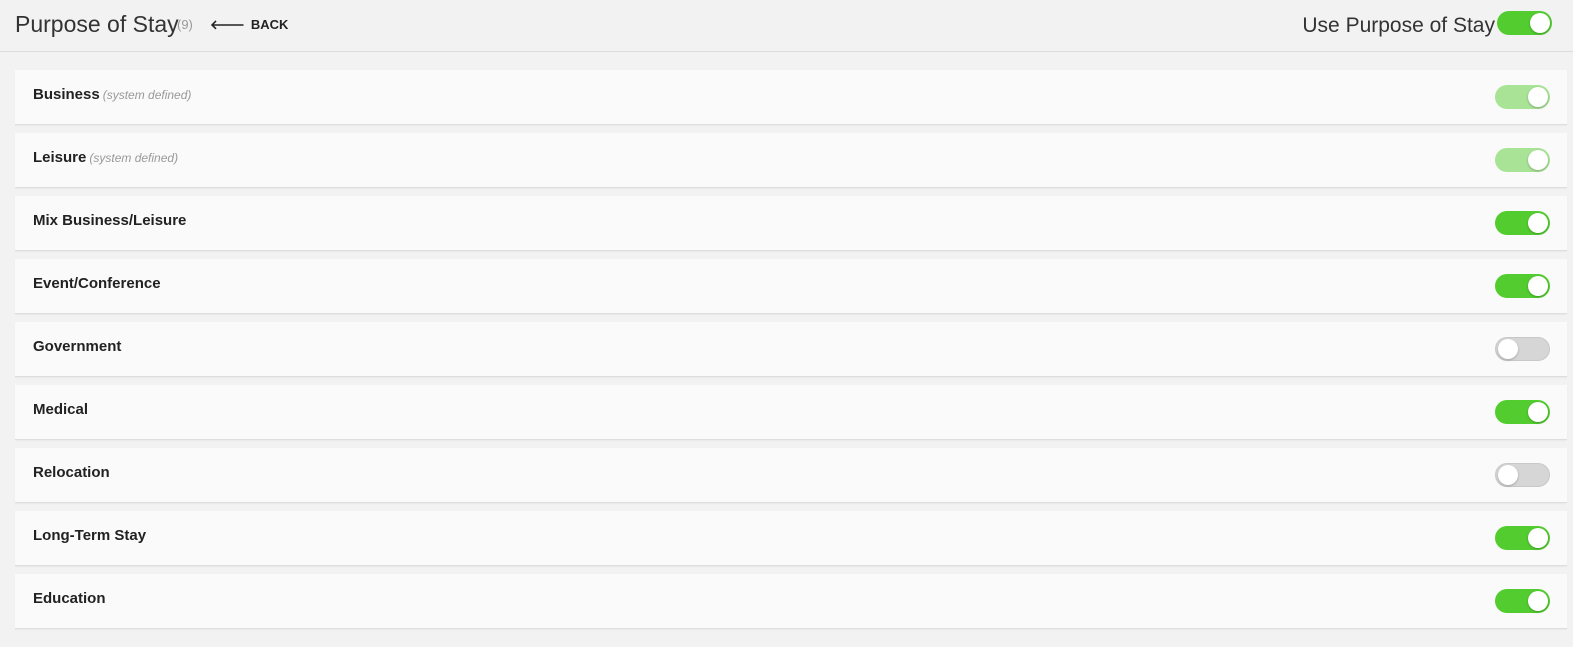  I want to click on list-item: Leisure (system defined), so click(791, 160).